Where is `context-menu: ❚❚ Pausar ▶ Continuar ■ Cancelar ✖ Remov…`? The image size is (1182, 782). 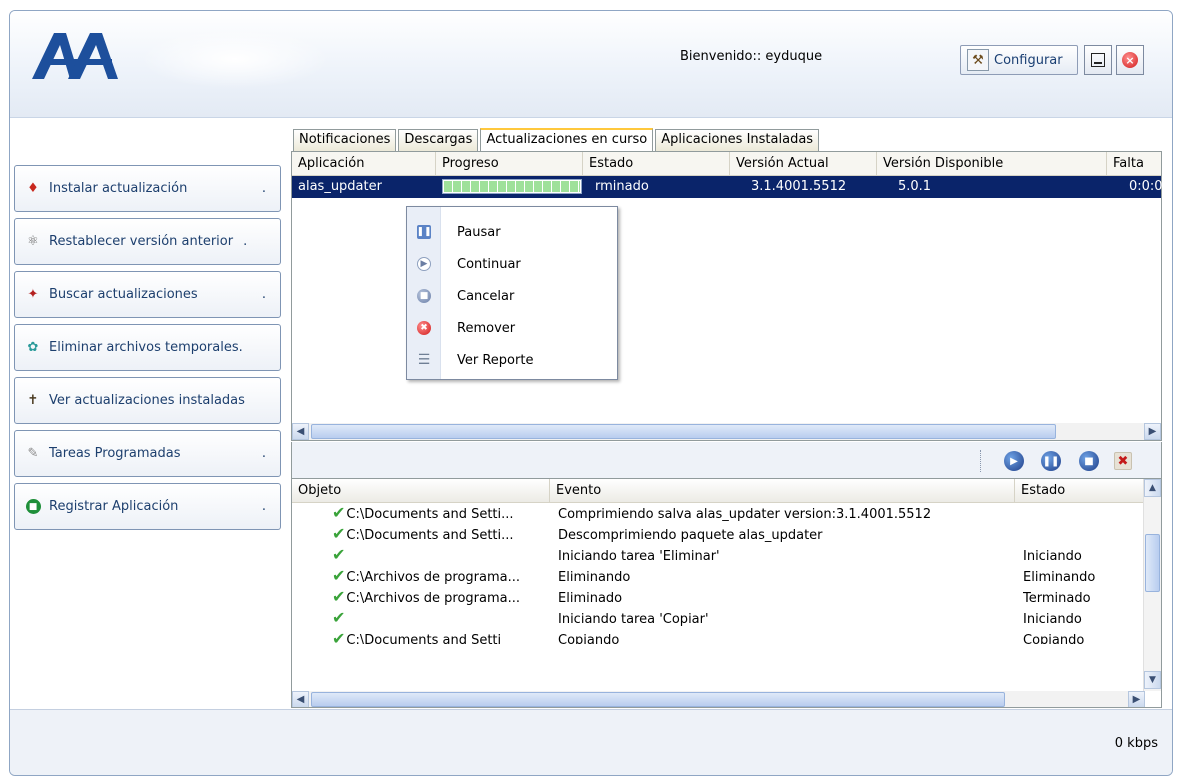 context-menu: ❚❚ Pausar ▶ Continuar ■ Cancelar ✖ Remov… is located at coordinates (512, 293).